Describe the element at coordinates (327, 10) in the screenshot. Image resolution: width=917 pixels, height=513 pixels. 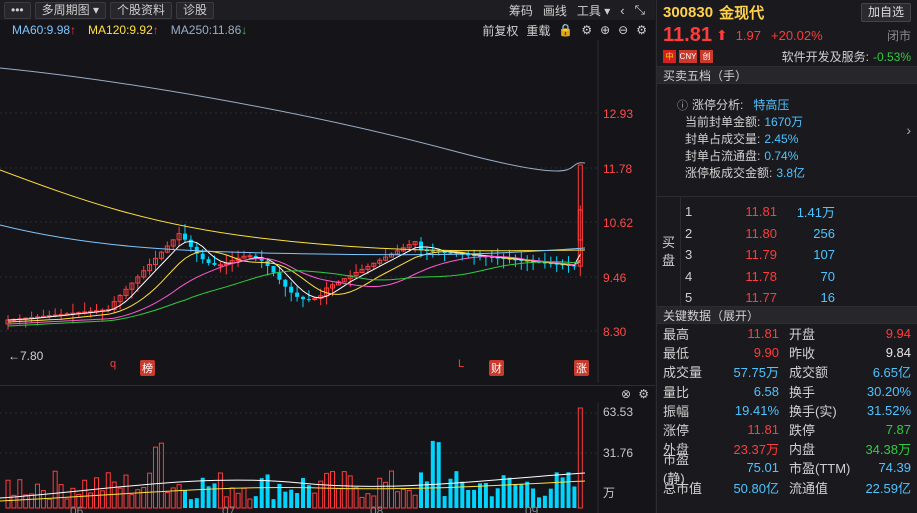
I see `chart-toolbar: ••• 多周期图 ▾ 个股资料 诊股 筹码 画线 工具 ▾ ‹ ⤡` at that location.